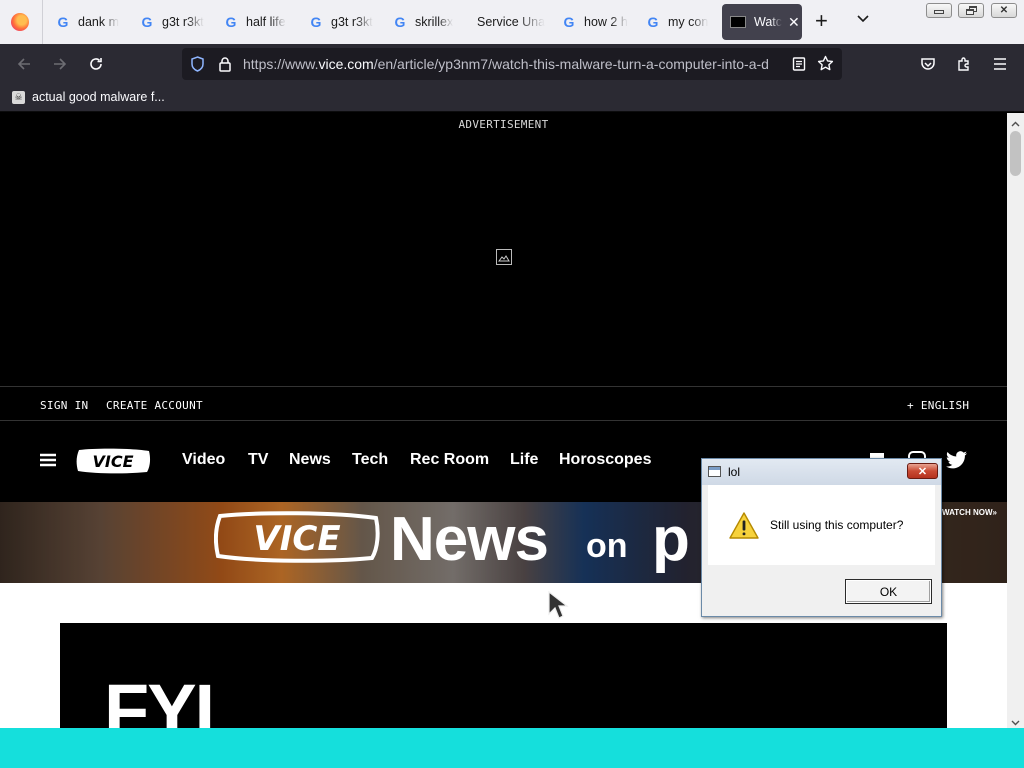  I want to click on nav-horoscopes: Horoscopes, so click(605, 460).